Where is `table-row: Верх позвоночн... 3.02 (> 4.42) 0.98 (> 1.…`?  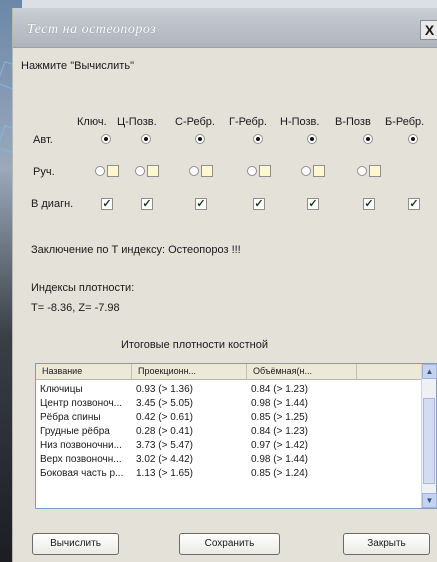
table-row: Верх позвоночн... 3.02 (> 4.42) 0.98 (> 1.… is located at coordinates (229, 459).